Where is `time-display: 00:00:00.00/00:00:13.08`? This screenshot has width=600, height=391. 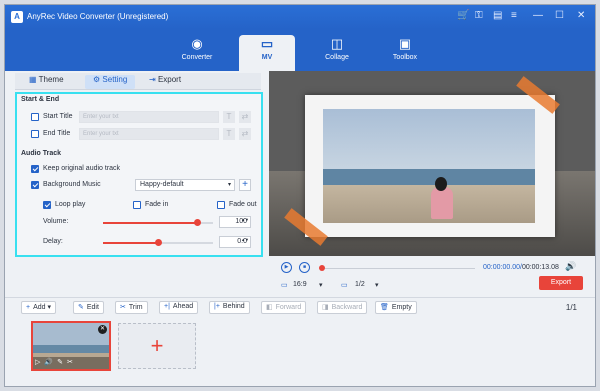
time-display: 00:00:00.00/00:00:13.08 is located at coordinates (521, 267).